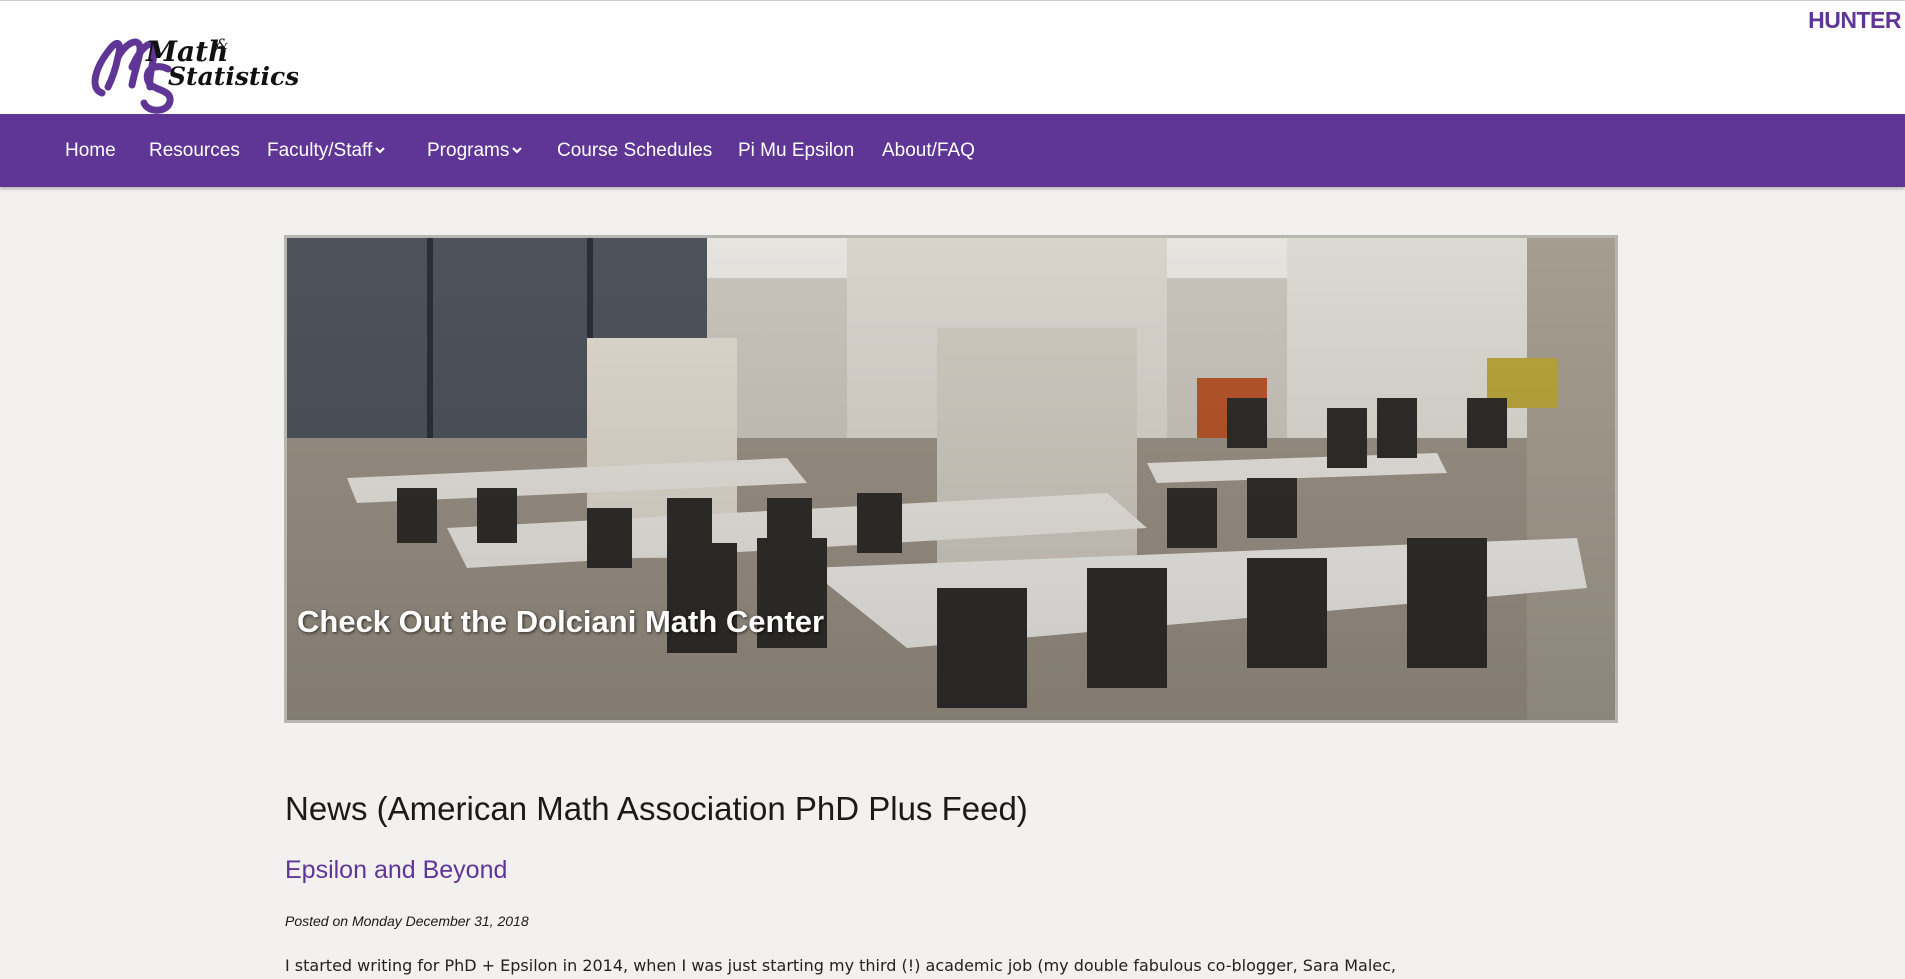  Describe the element at coordinates (560, 622) in the screenshot. I see `hero-caption: Check Out the Dolciani Math Center` at that location.